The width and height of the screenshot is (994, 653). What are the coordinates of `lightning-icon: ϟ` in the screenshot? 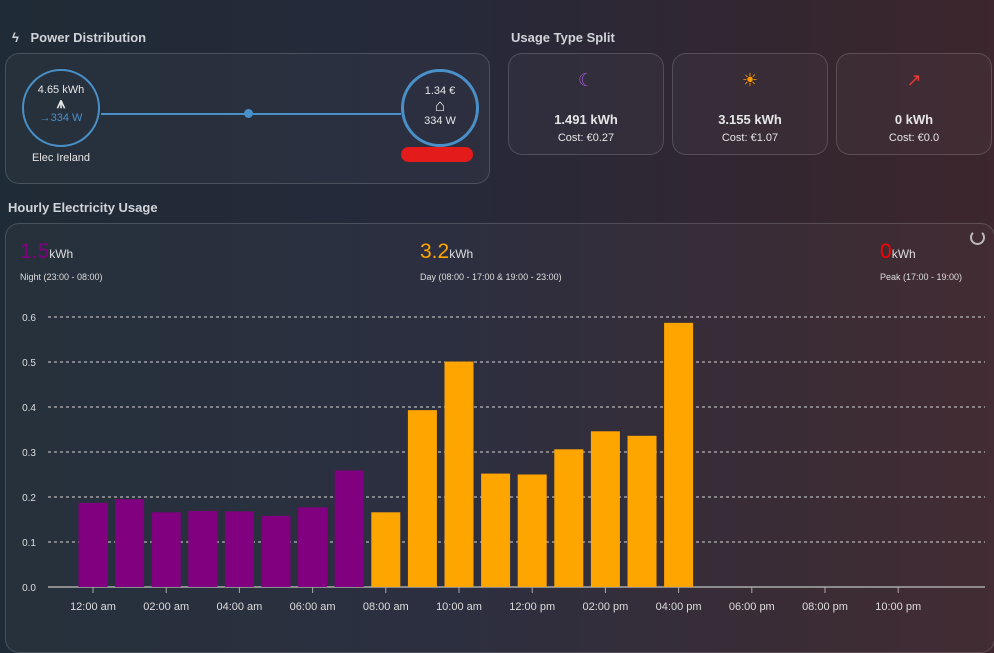 It's located at (15, 37).